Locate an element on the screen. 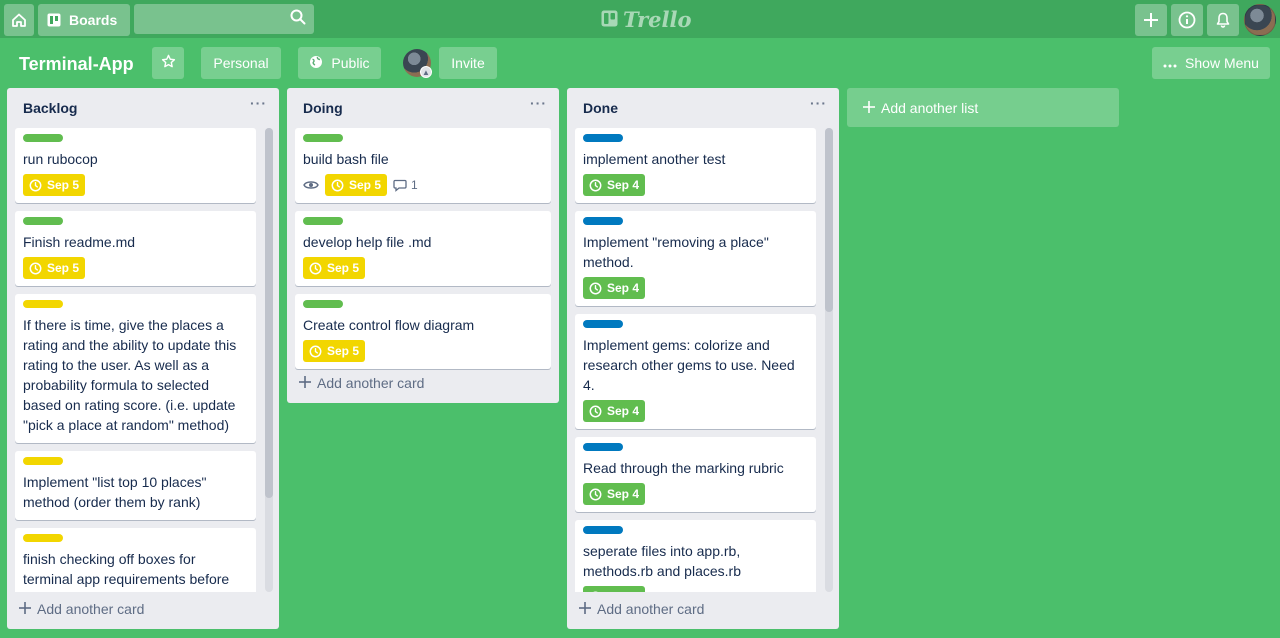  info-button is located at coordinates (1187, 20).